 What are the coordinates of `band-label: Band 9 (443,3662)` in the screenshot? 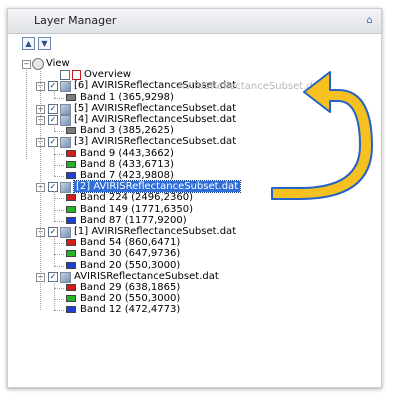 It's located at (127, 153).